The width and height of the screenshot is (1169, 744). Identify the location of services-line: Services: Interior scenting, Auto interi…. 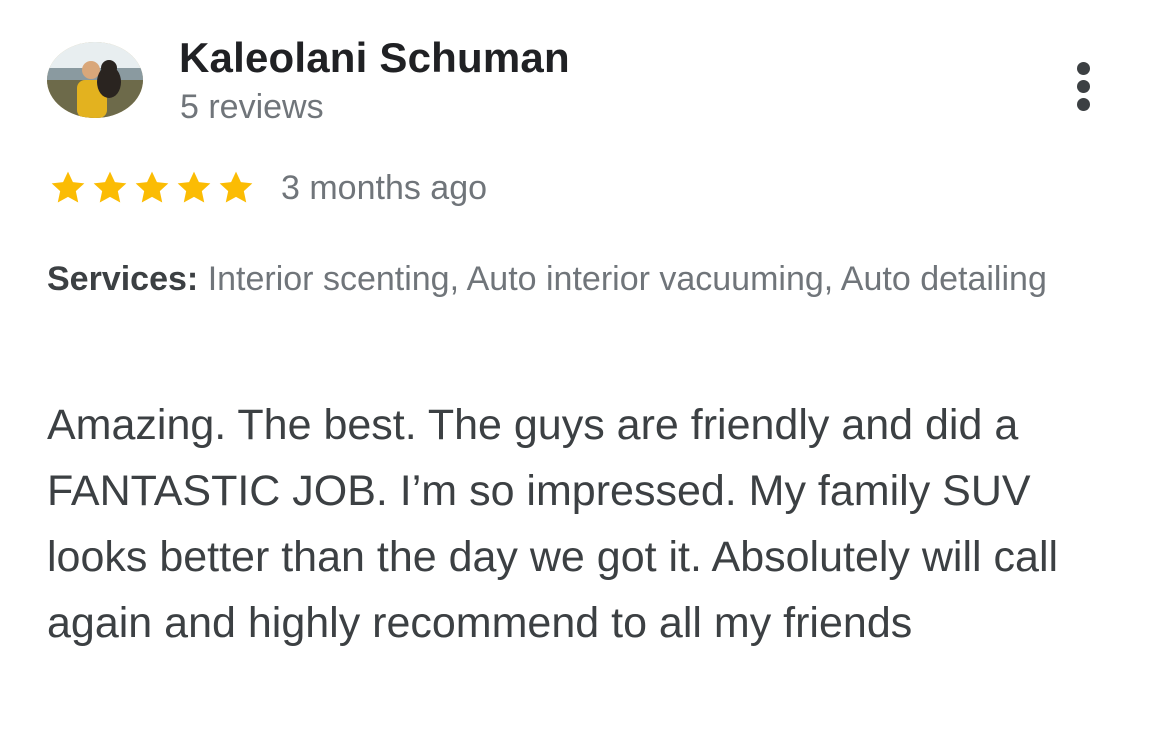
(577, 279).